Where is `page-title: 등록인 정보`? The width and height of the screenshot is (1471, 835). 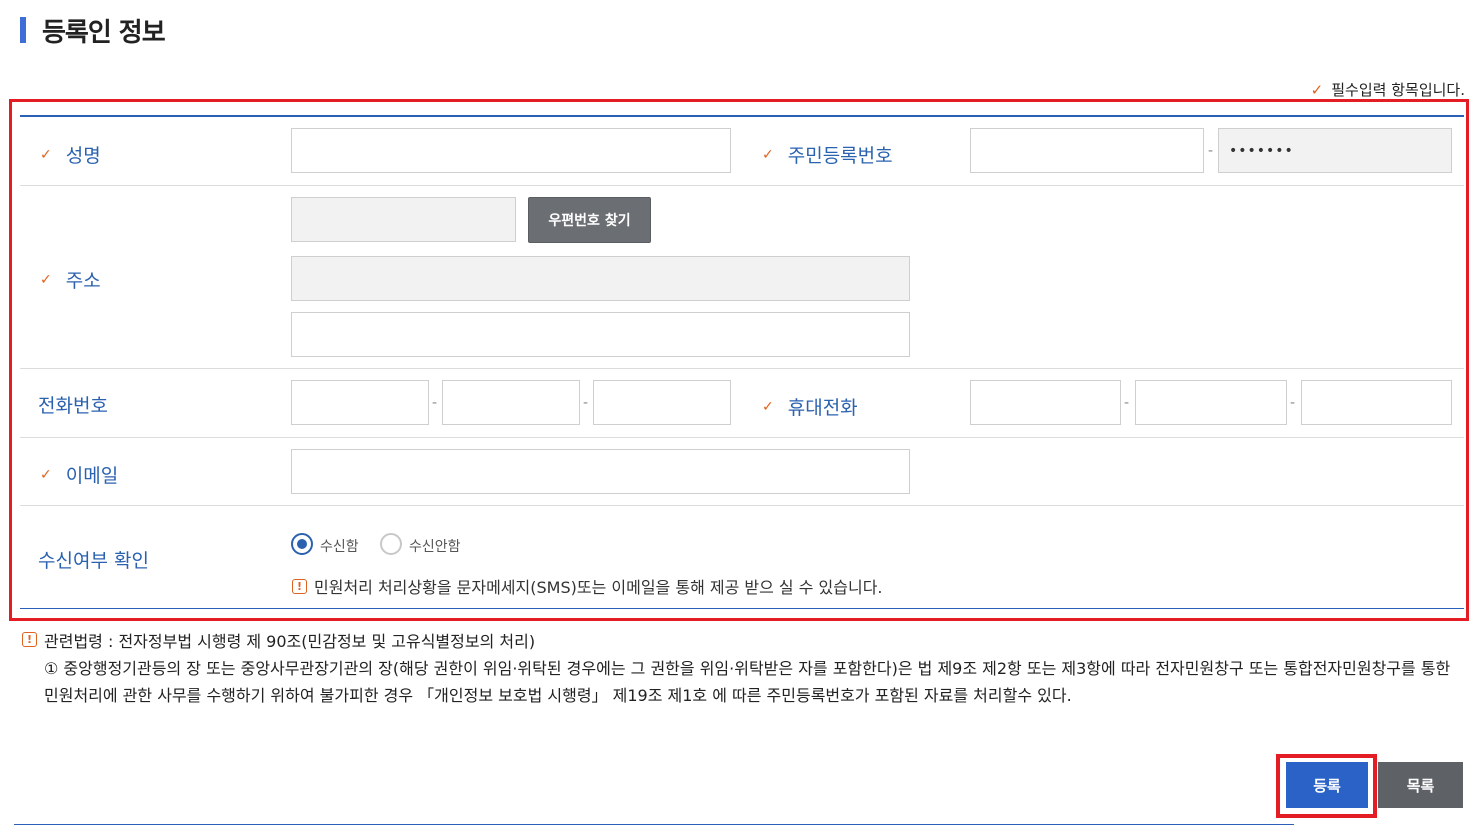 page-title: 등록인 정보 is located at coordinates (104, 33).